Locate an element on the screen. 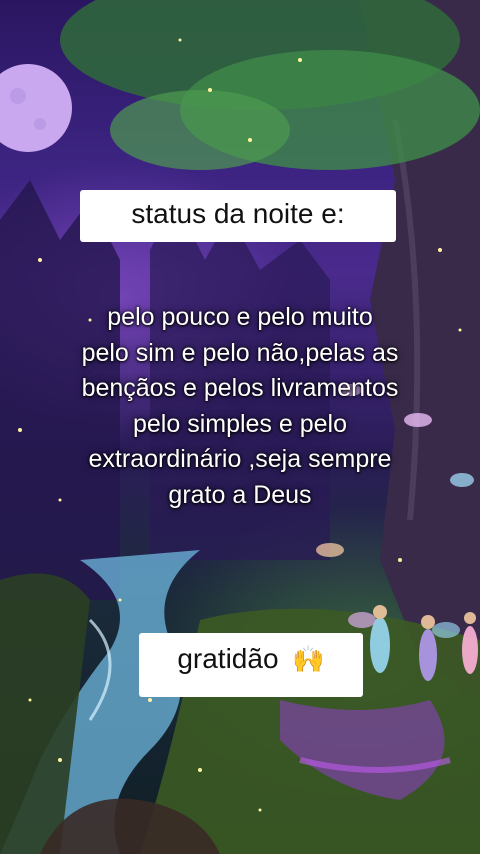 Image resolution: width=480 pixels, height=854 pixels. title-caption: status da noite e: is located at coordinates (238, 216).